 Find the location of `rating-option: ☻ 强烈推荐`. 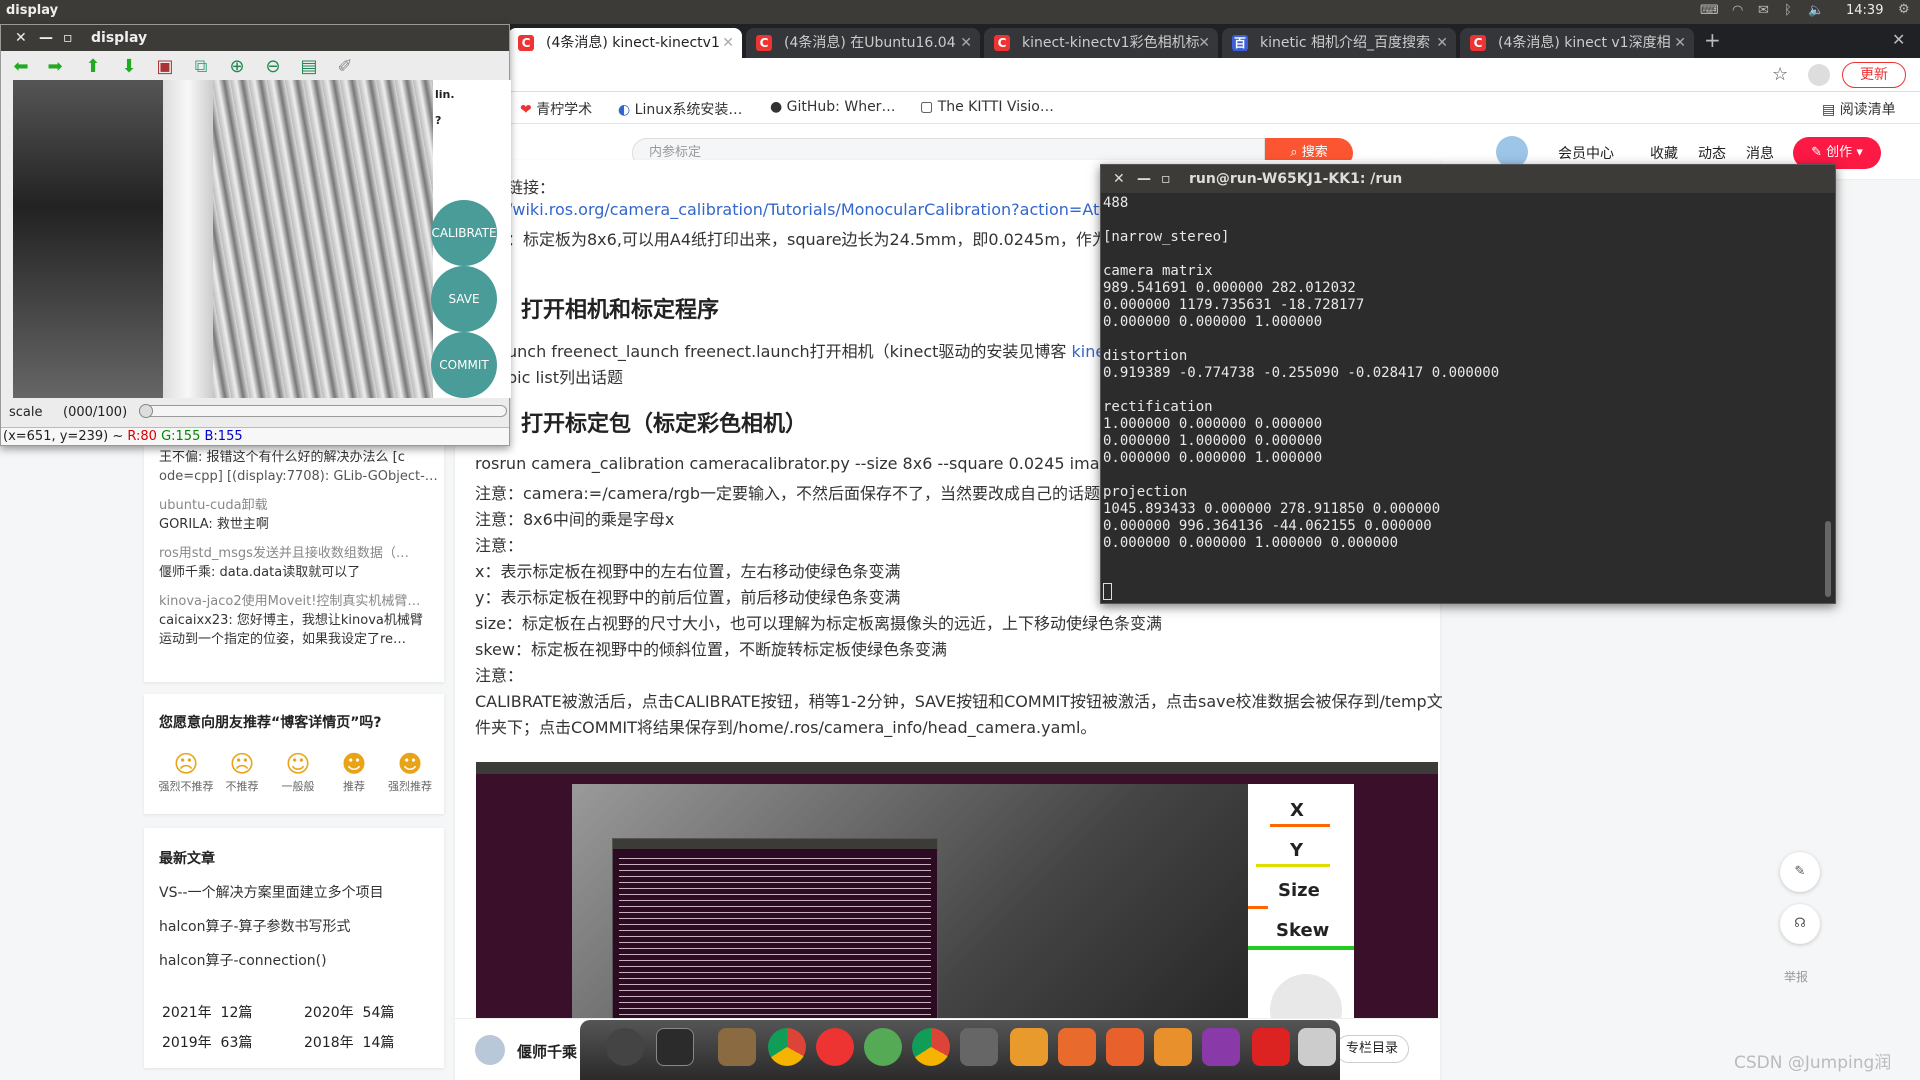

rating-option: ☻ 强烈推荐 is located at coordinates (410, 772).